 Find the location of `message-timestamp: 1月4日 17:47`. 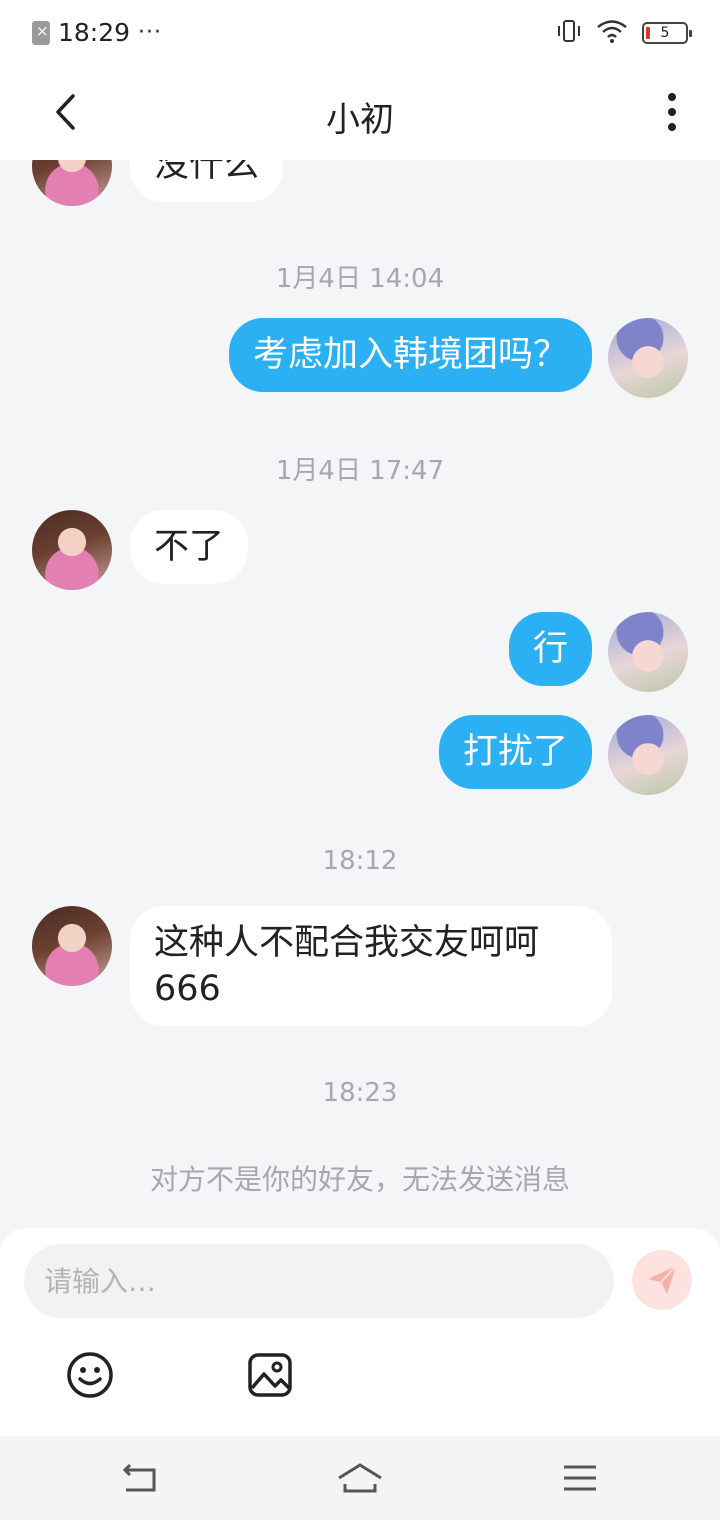

message-timestamp: 1月4日 17:47 is located at coordinates (360, 471).